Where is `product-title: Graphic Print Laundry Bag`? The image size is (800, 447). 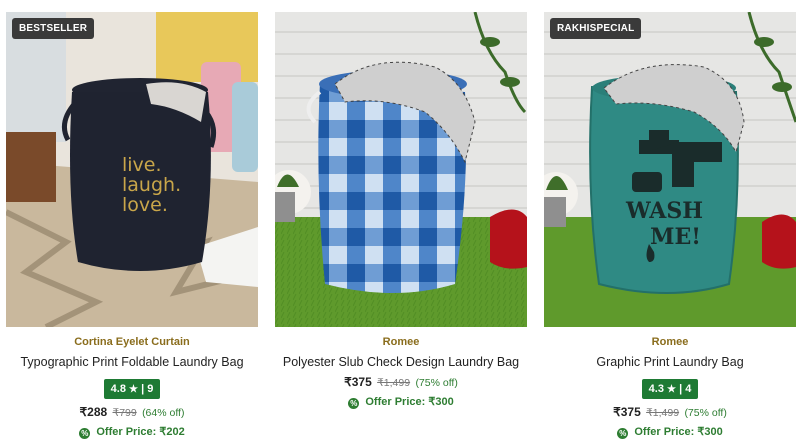 product-title: Graphic Print Laundry Bag is located at coordinates (670, 363).